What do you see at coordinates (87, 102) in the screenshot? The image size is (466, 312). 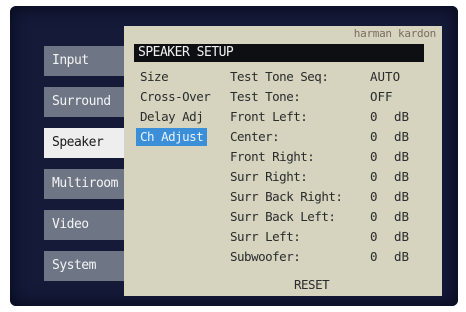 I see `menu-item-surround: Surround` at bounding box center [87, 102].